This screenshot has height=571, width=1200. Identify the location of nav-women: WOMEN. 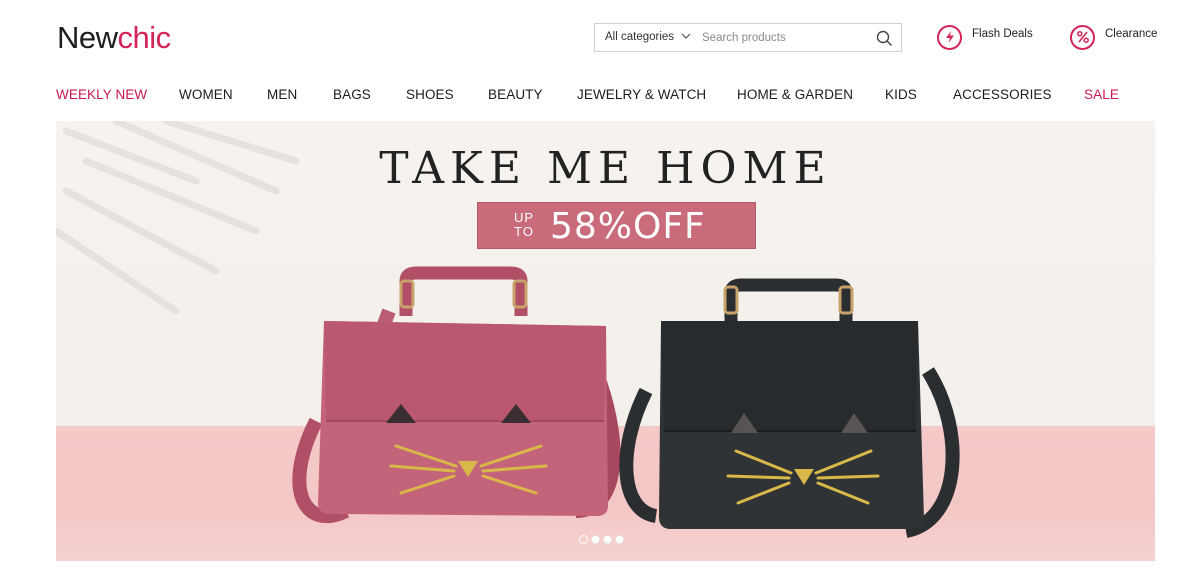
(206, 94).